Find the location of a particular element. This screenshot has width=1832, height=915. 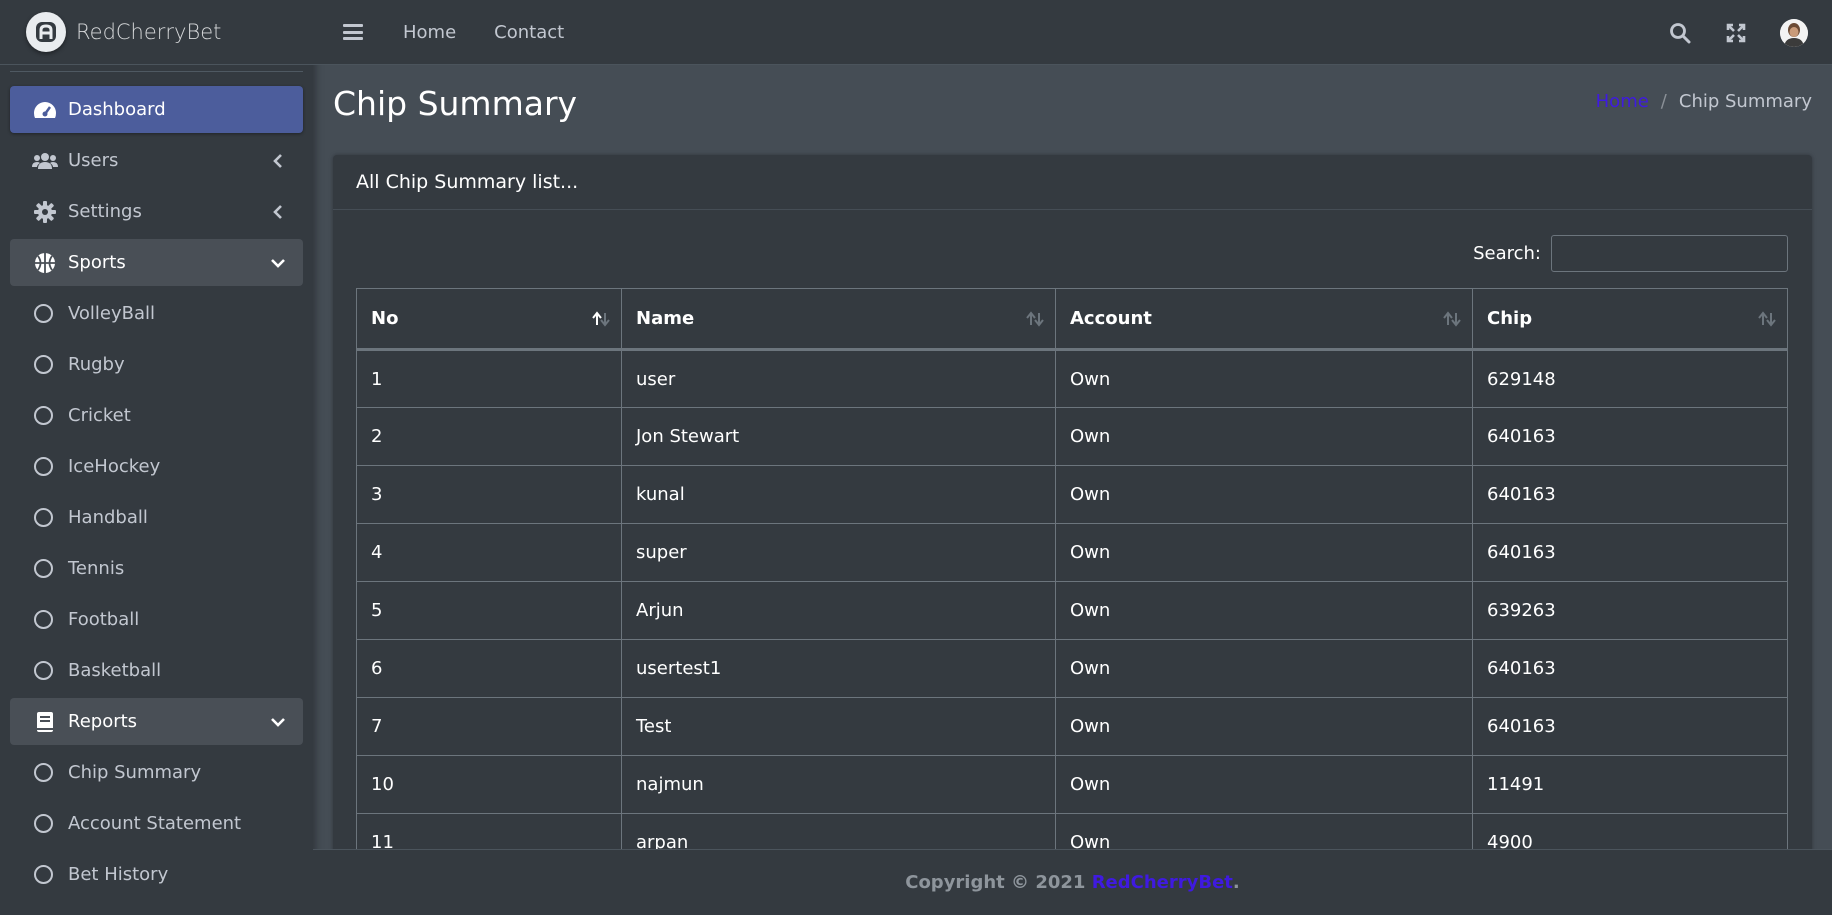

search-icon is located at coordinates (1680, 33).